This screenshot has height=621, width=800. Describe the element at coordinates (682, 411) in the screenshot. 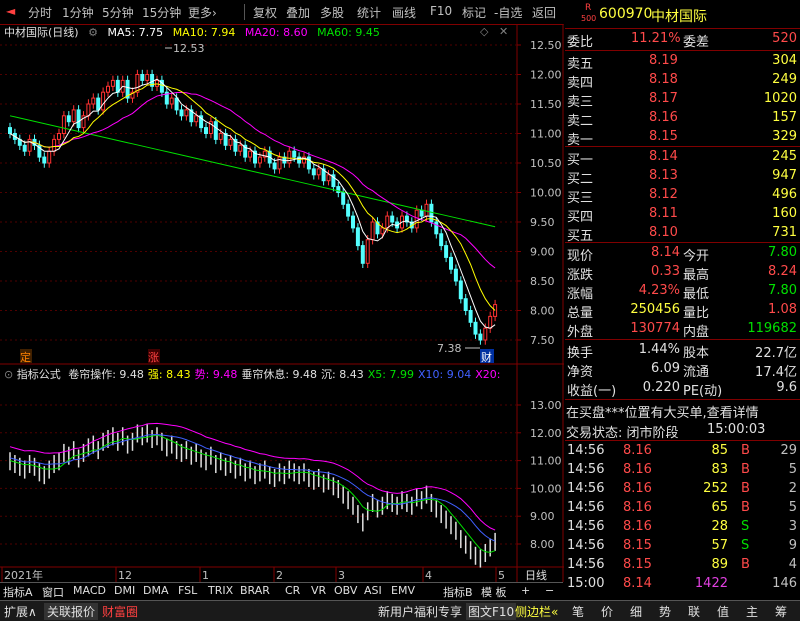

I see `notice-row: 在买盘***位置有大买单,查看详情` at that location.